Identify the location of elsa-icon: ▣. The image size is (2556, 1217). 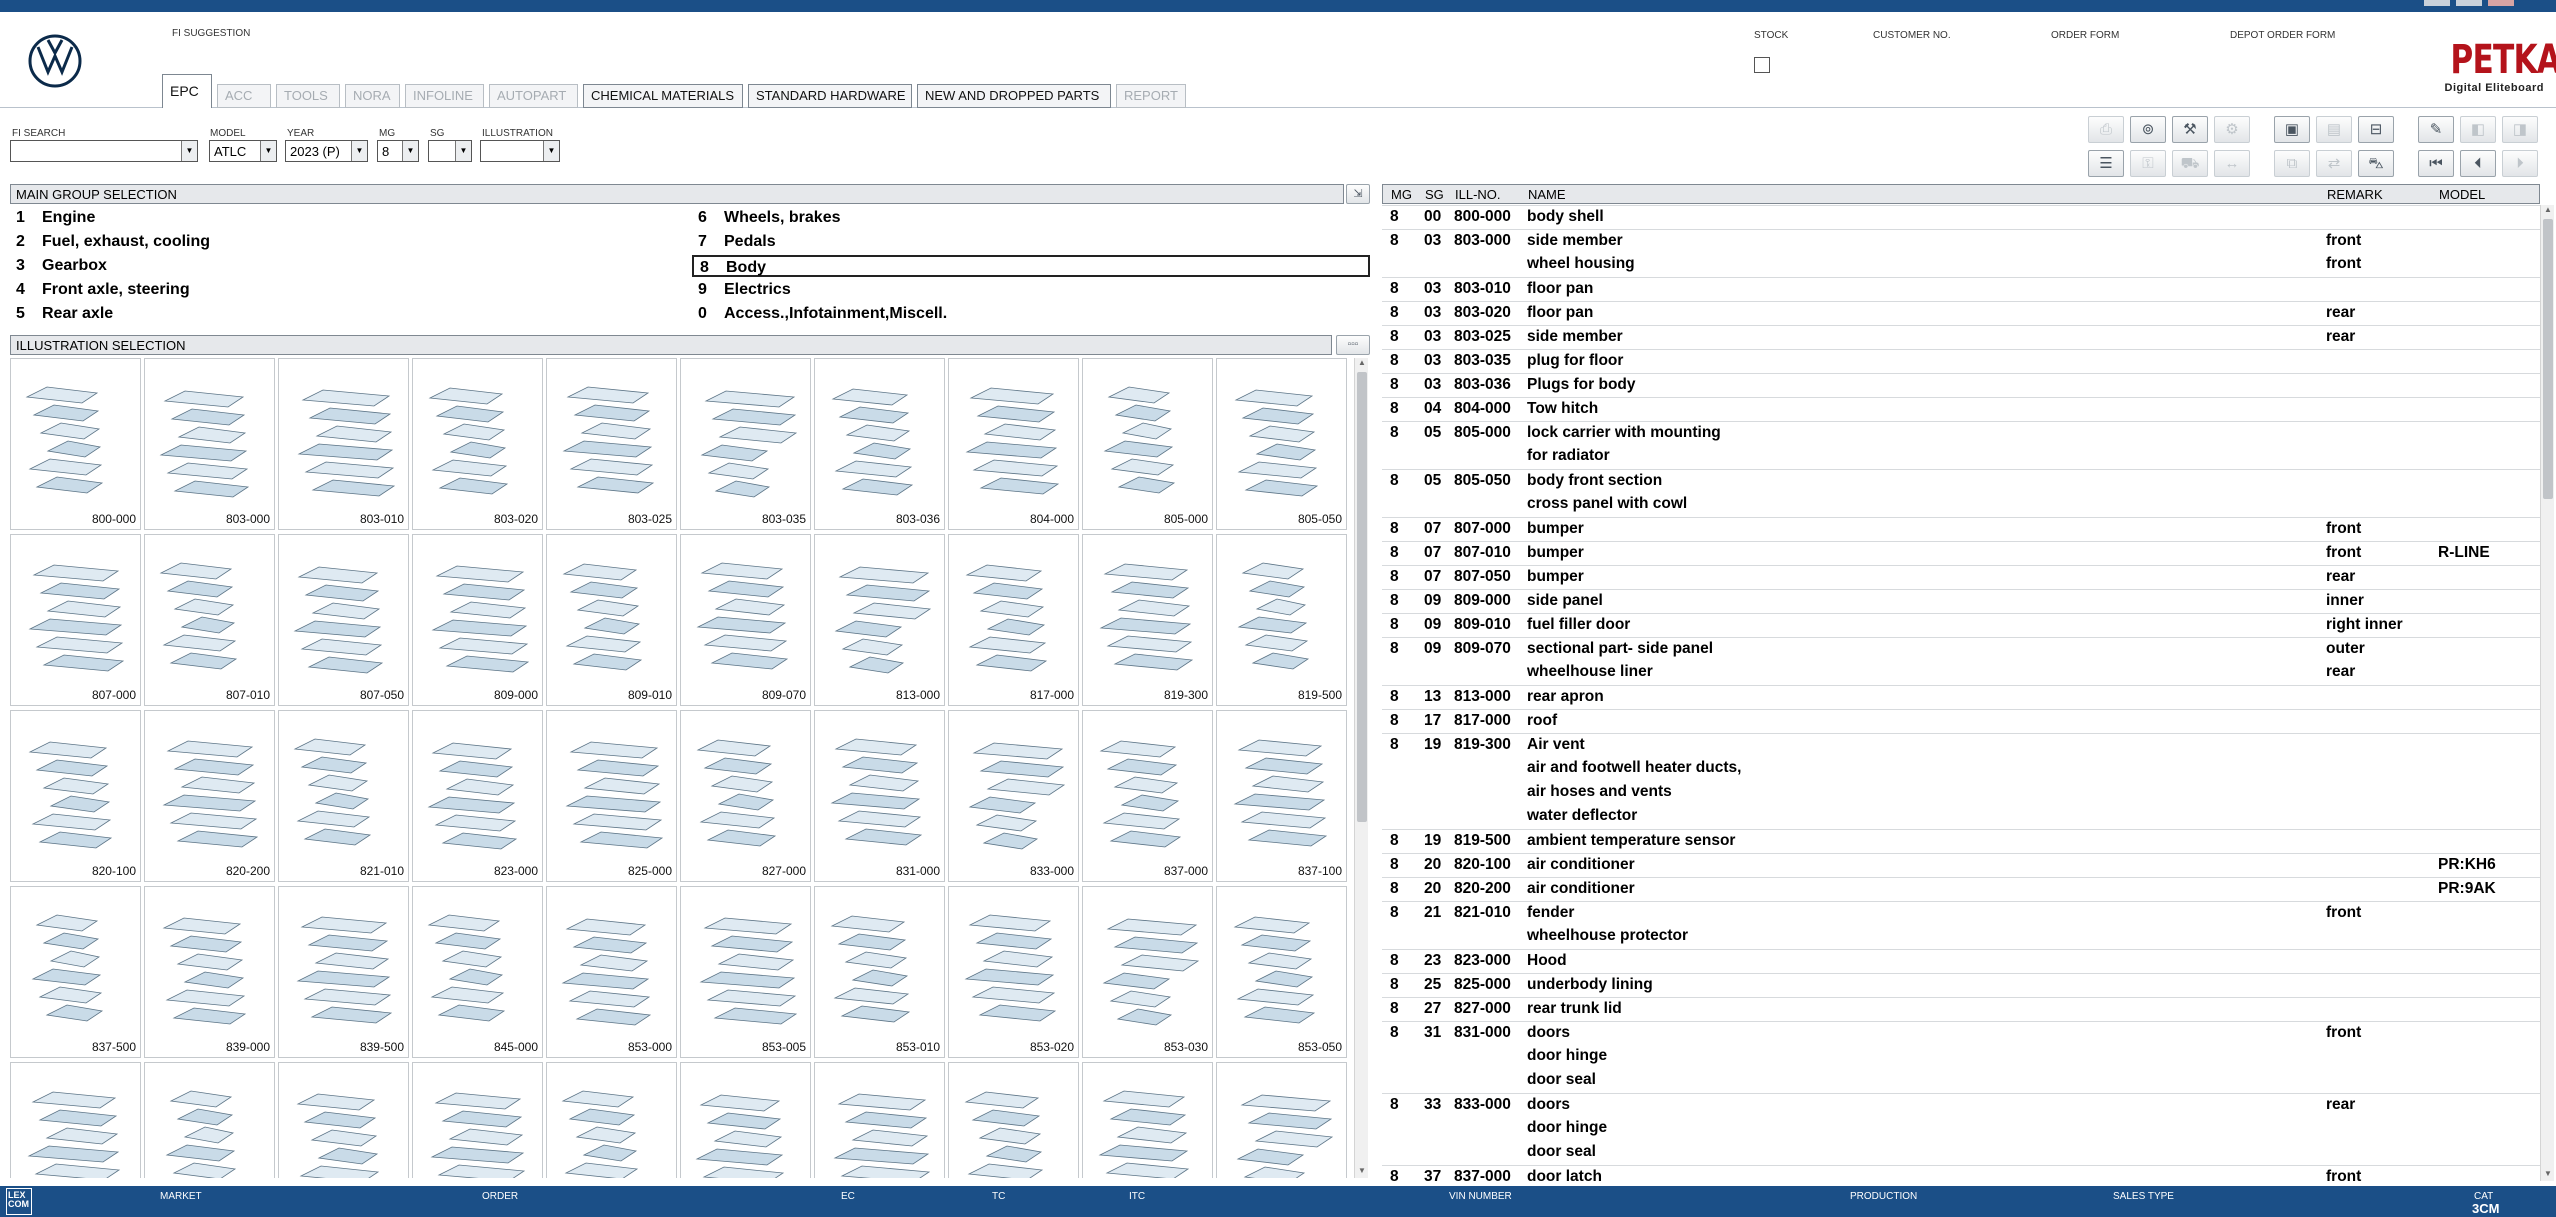
(2292, 129).